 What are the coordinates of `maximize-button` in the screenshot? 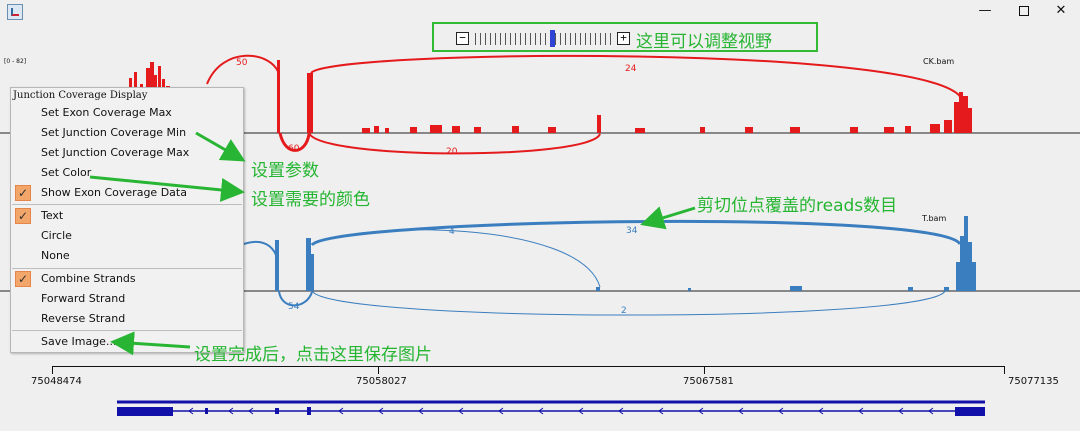 It's located at (1024, 11).